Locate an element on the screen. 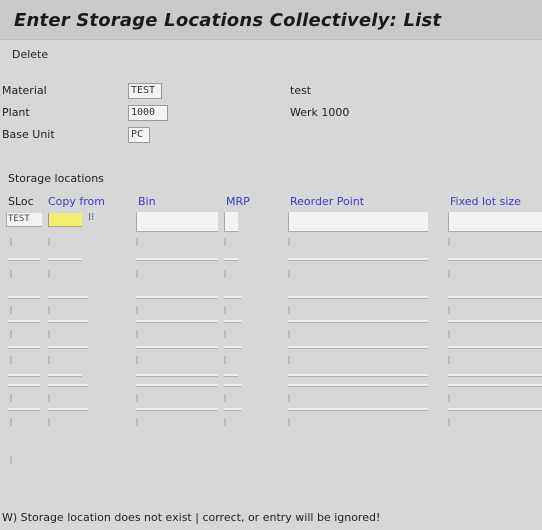 Image resolution: width=542 pixels, height=530 pixels. sloc-input: TEST is located at coordinates (24, 220).